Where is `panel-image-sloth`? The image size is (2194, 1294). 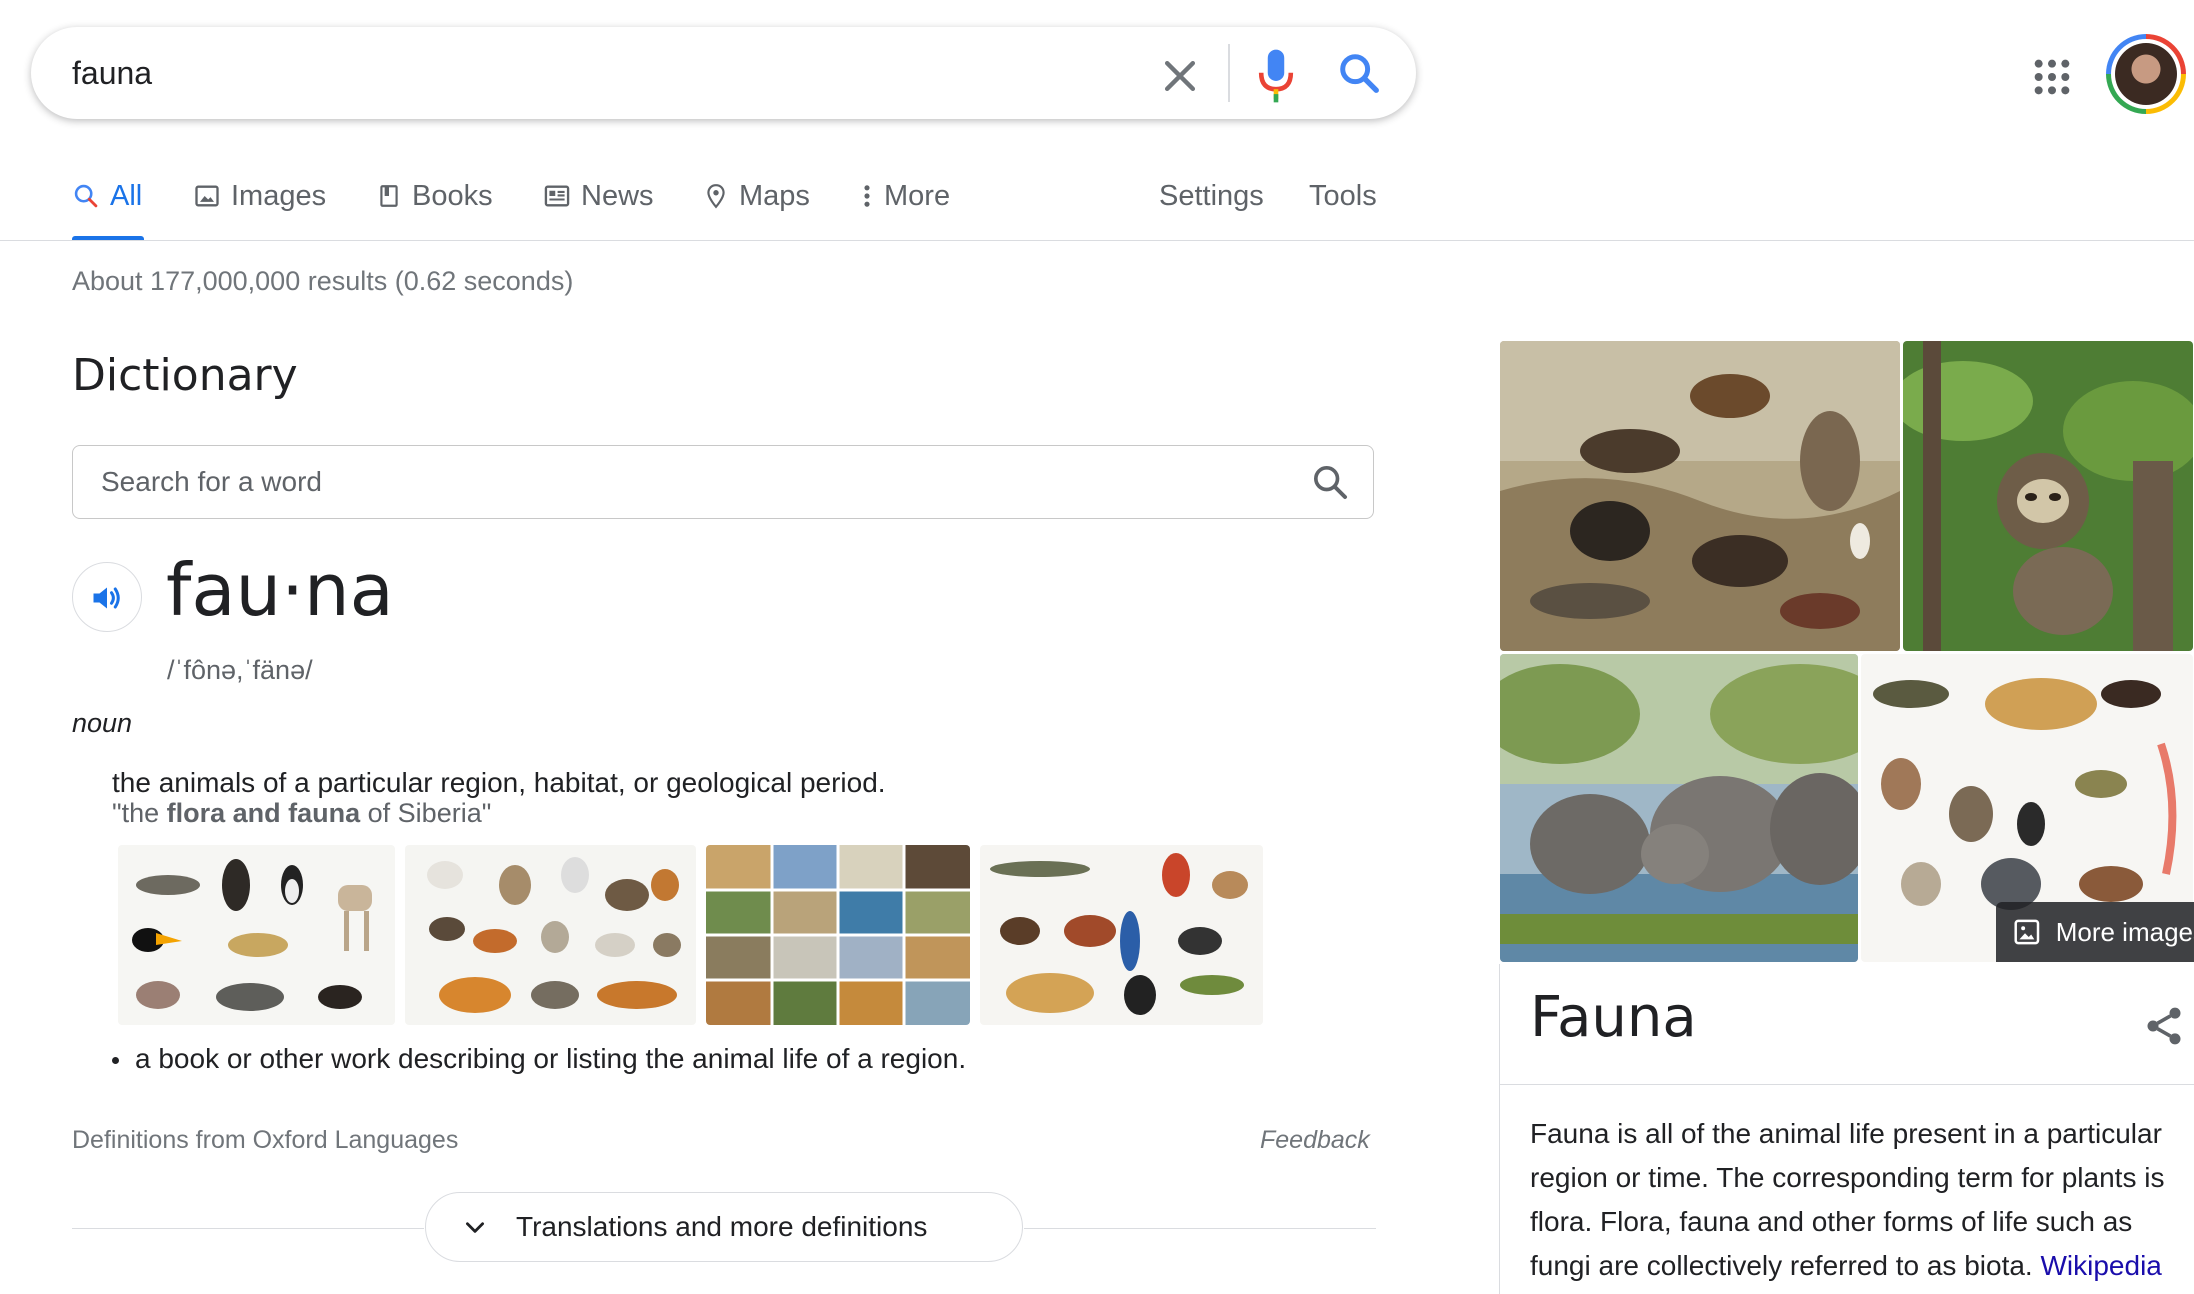
panel-image-sloth is located at coordinates (2048, 496).